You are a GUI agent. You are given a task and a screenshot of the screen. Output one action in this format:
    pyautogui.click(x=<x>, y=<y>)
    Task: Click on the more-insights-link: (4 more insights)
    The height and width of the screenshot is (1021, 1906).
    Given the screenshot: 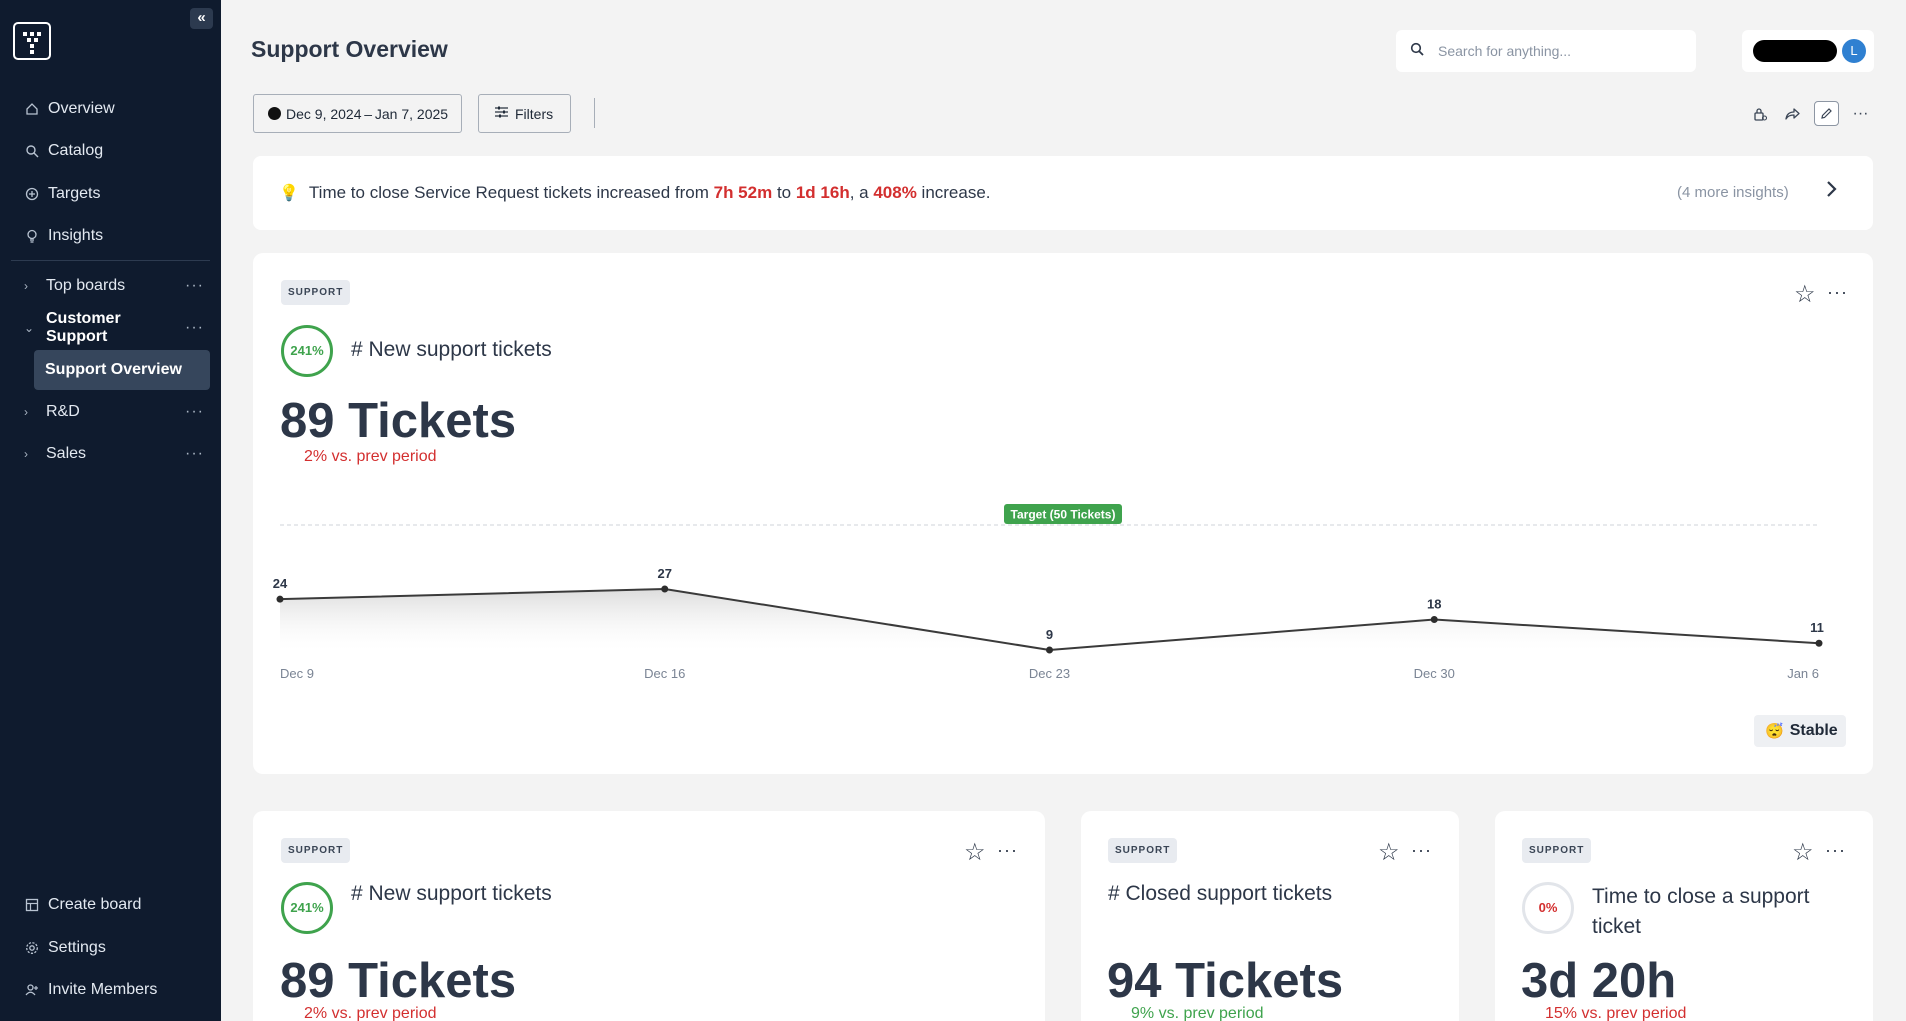 What is the action you would take?
    pyautogui.click(x=1733, y=192)
    